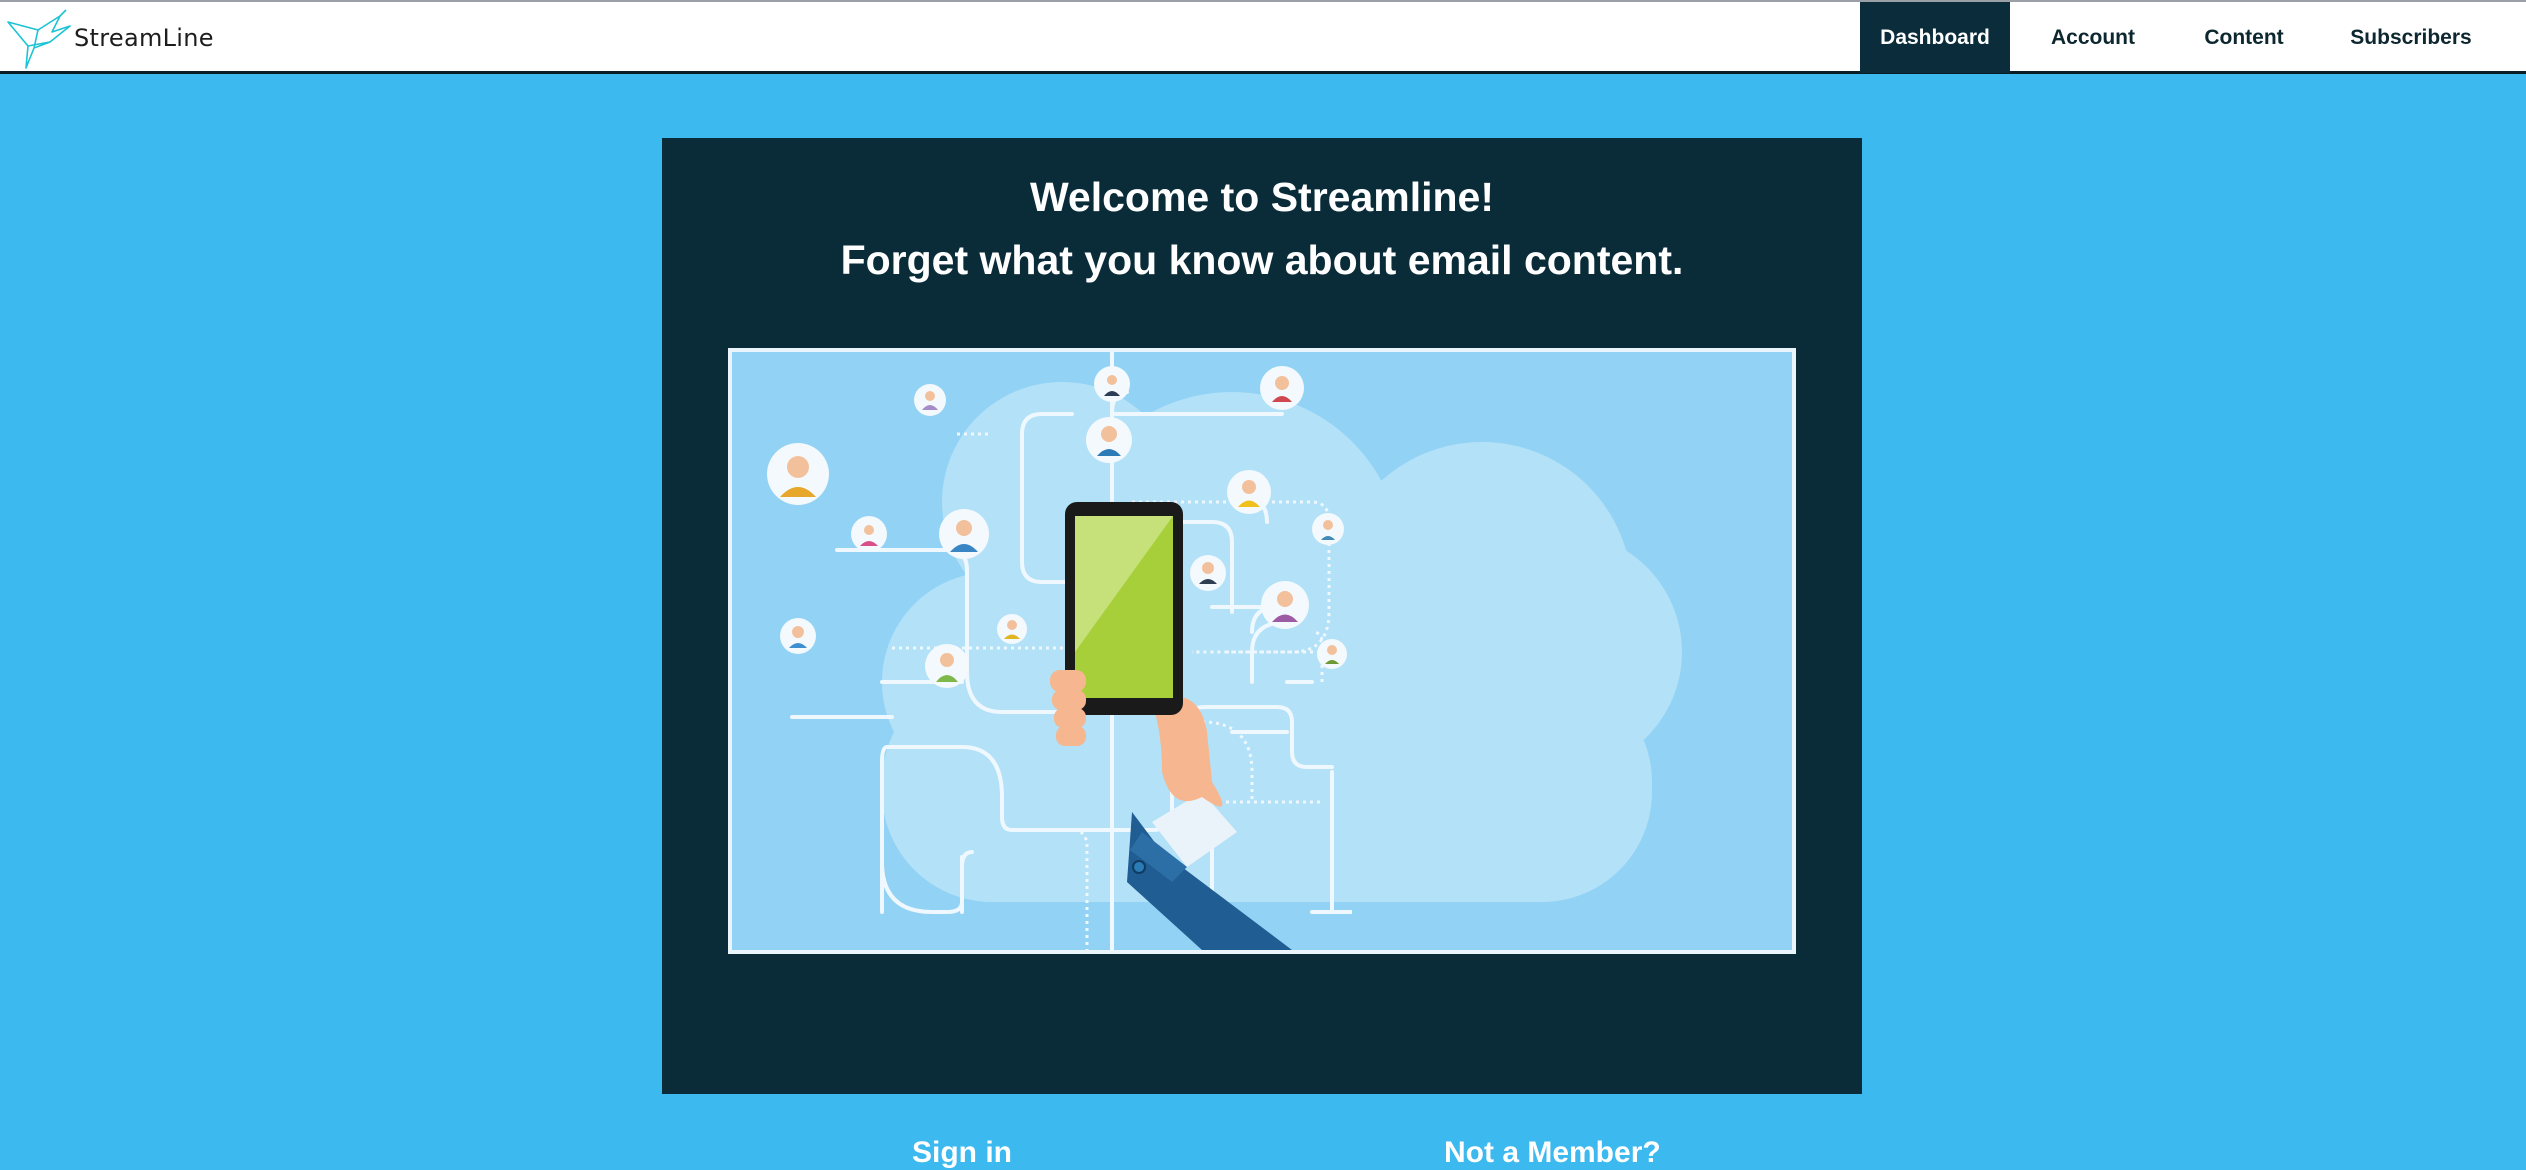 Image resolution: width=2526 pixels, height=1170 pixels. I want to click on nav-menu: Dashboard Account Content Subscribers, so click(2185, 37).